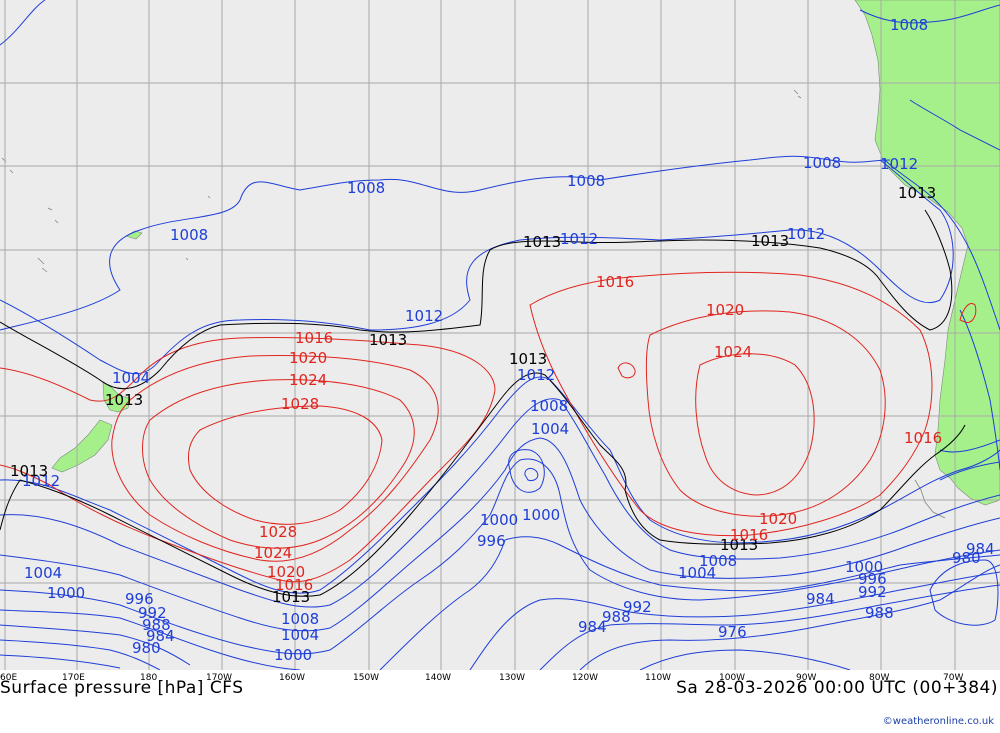 The width and height of the screenshot is (1000, 733). Describe the element at coordinates (579, 239) in the screenshot. I see `label-1012-c: 1012` at that location.